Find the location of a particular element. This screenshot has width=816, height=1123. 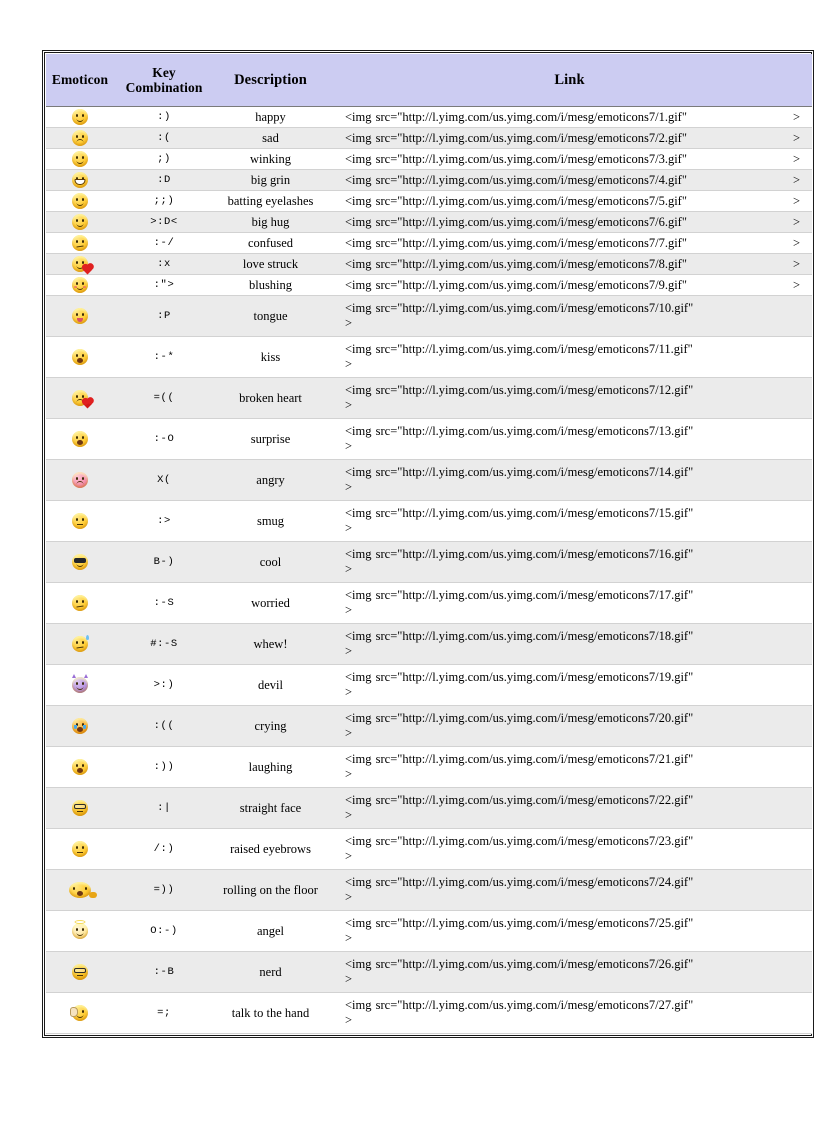

description-cell: batting eyelashes is located at coordinates (270, 201).